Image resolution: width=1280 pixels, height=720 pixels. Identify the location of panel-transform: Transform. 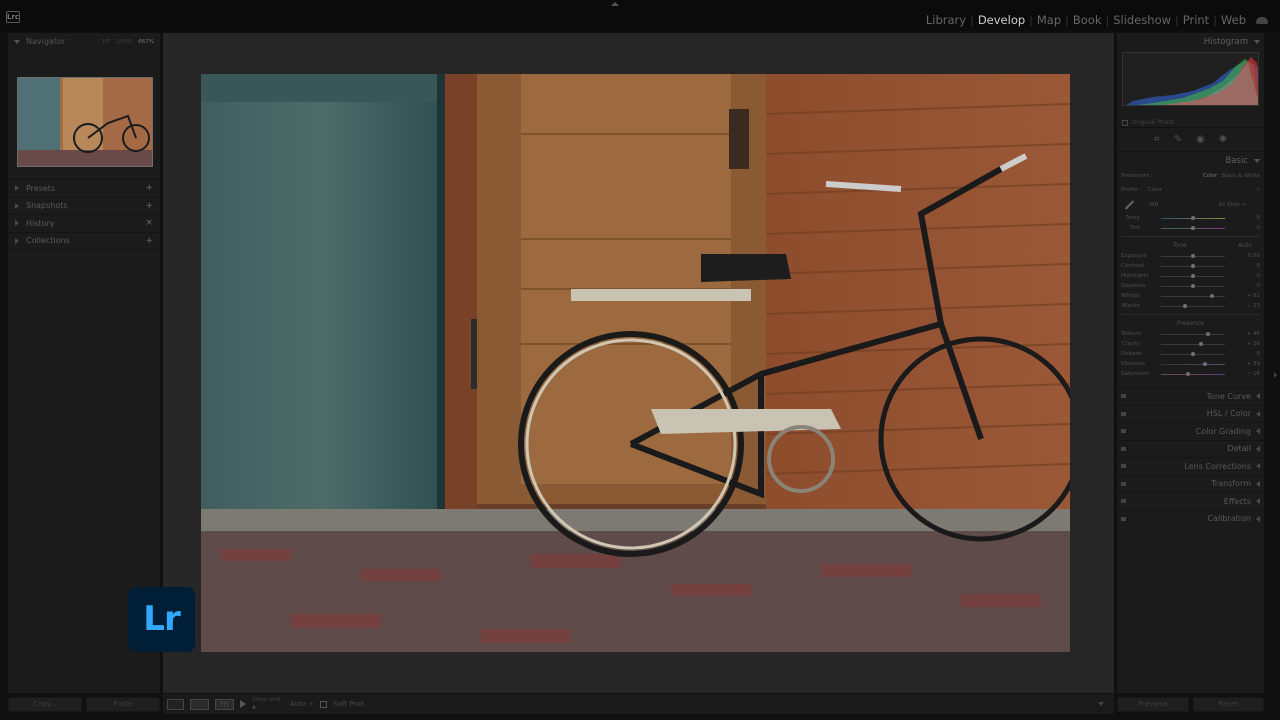
(1190, 483).